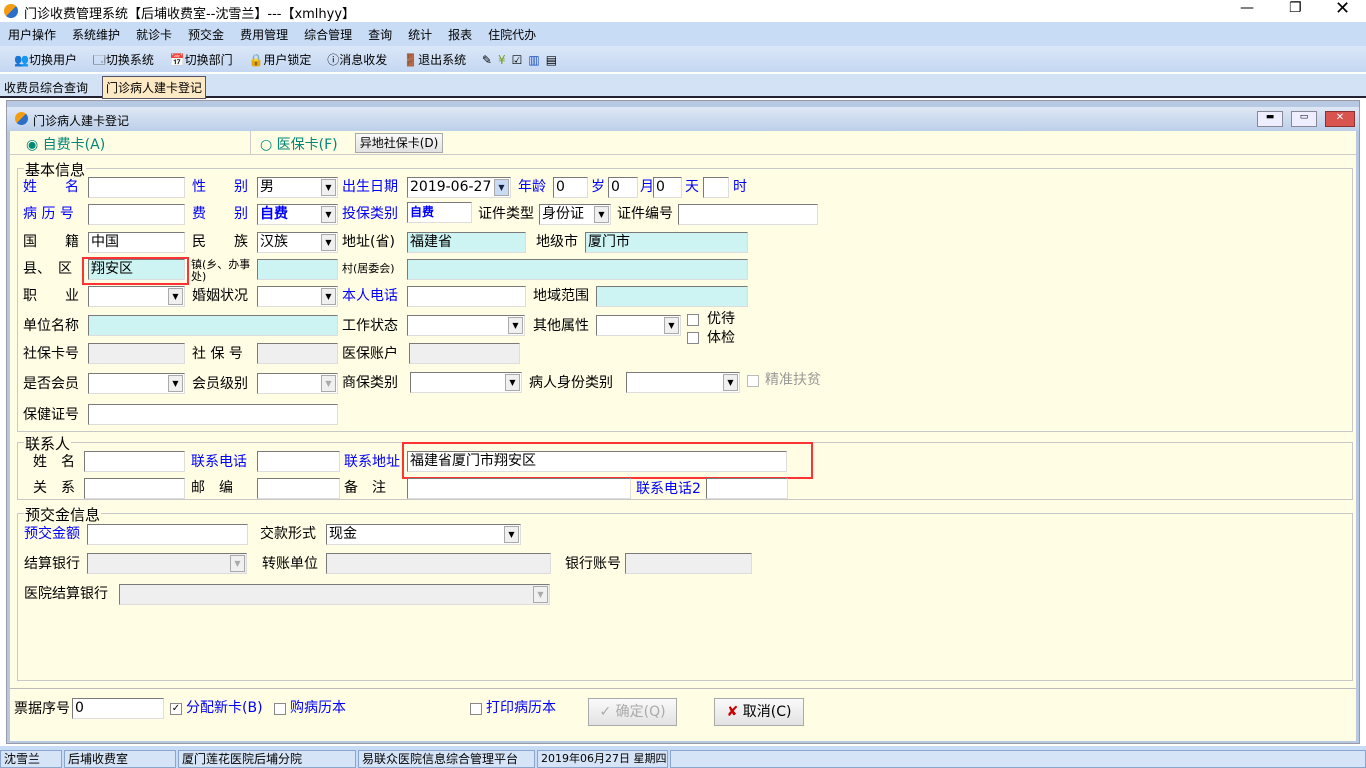 The image size is (1366, 768). I want to click on inner-minimize-button: ▬, so click(1270, 119).